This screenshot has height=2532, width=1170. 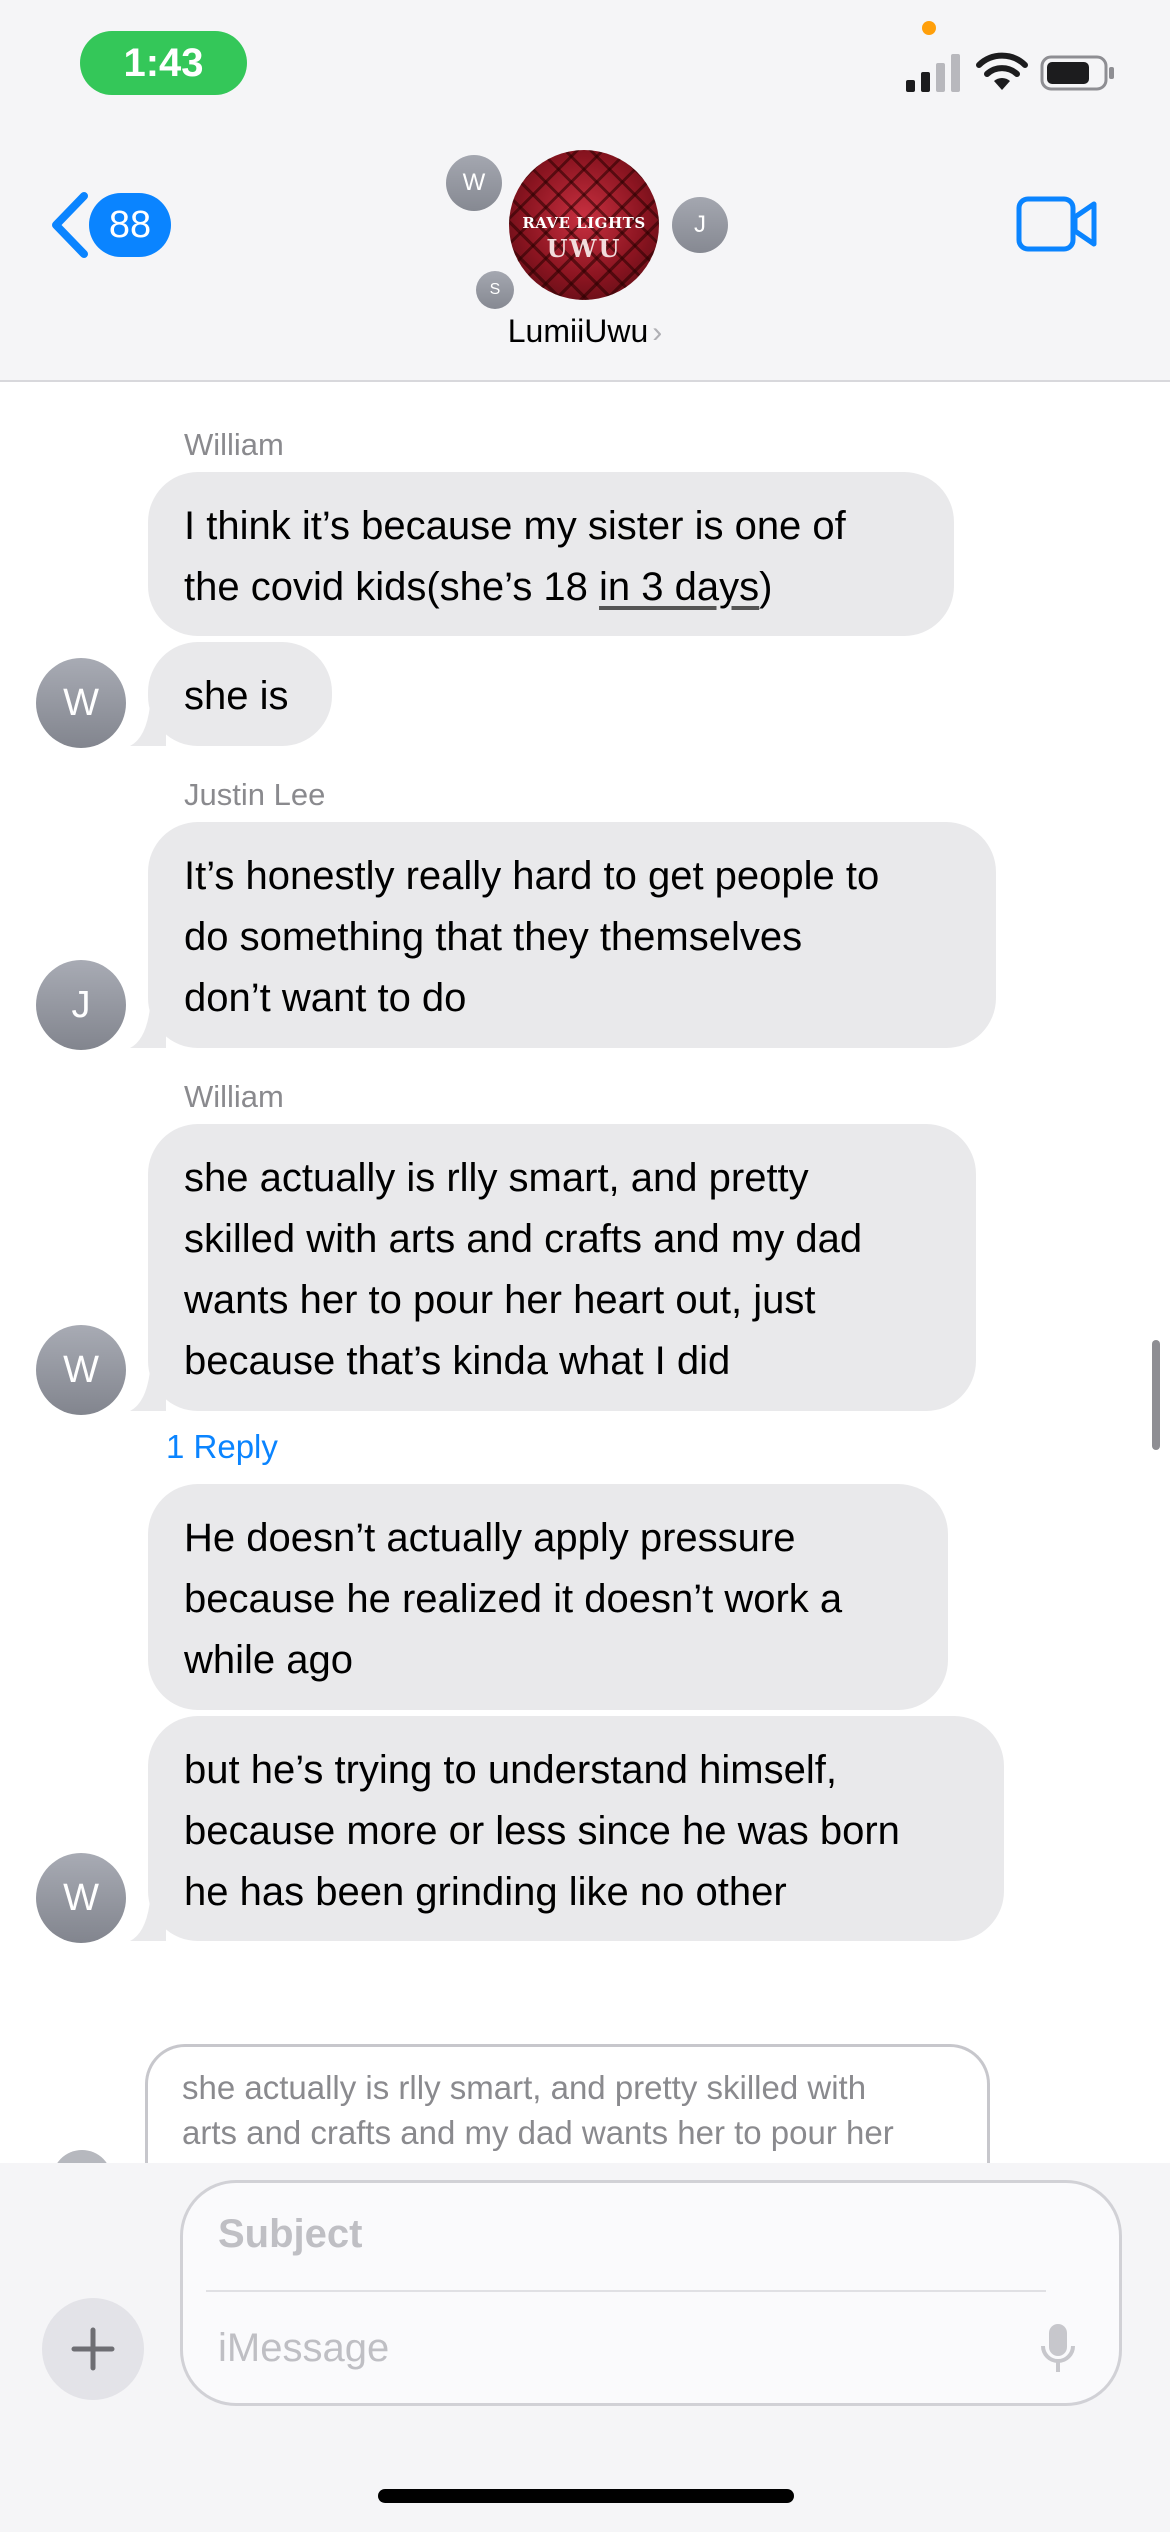 What do you see at coordinates (81, 1005) in the screenshot?
I see `avatar: J` at bounding box center [81, 1005].